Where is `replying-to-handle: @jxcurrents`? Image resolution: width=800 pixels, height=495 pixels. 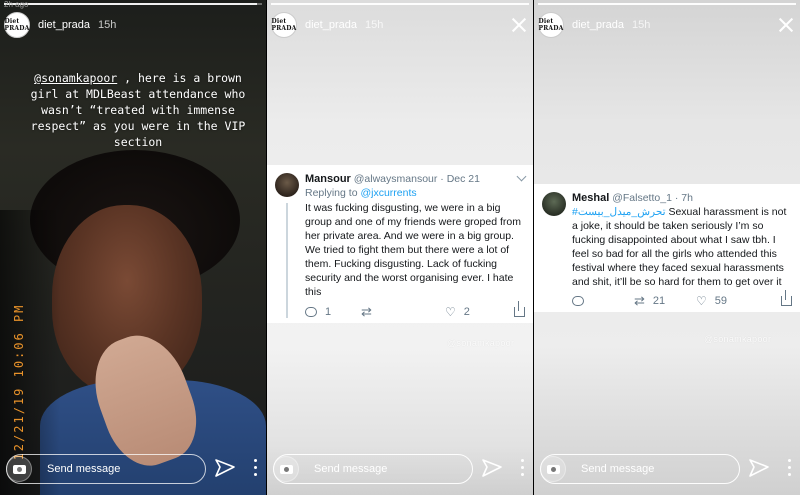
replying-to-handle: @jxcurrents is located at coordinates (388, 193).